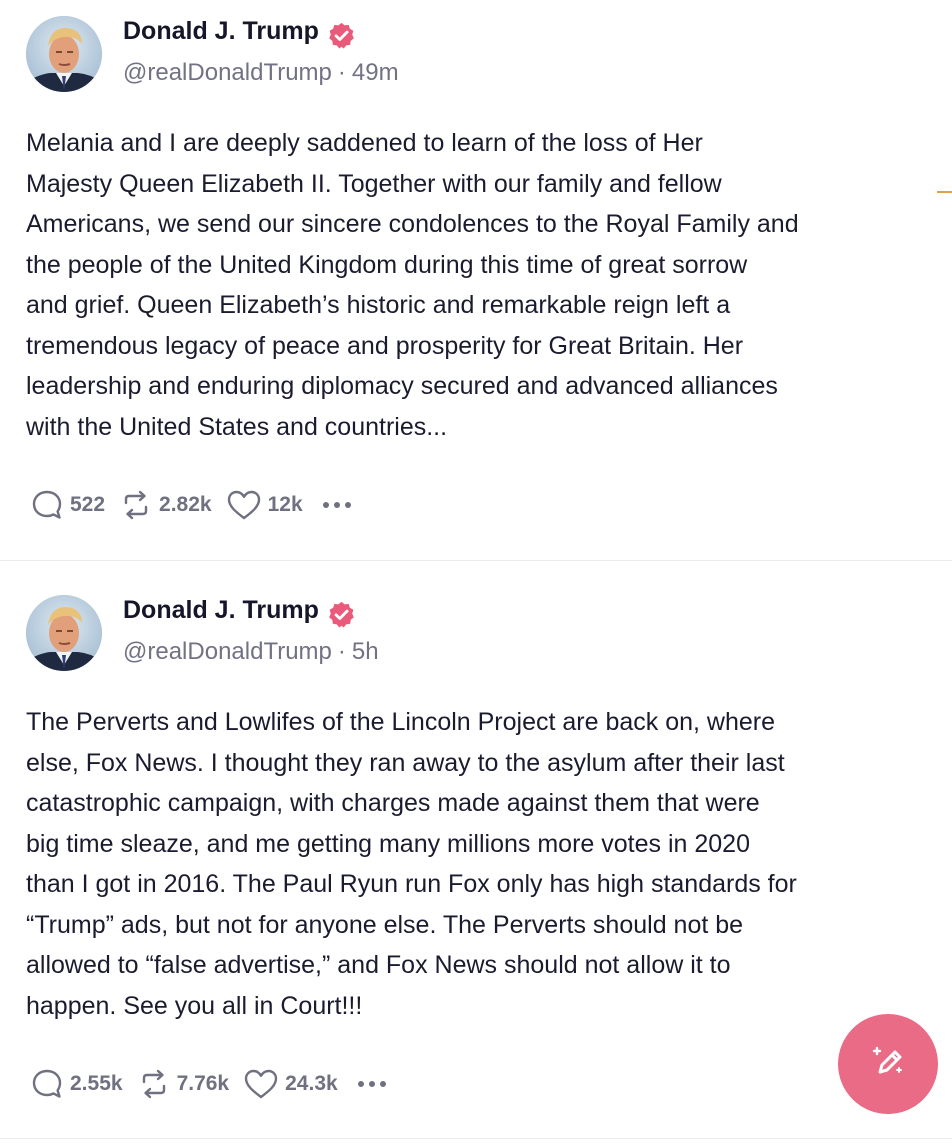  Describe the element at coordinates (96, 1083) in the screenshot. I see `reply-count: 2.55k` at that location.